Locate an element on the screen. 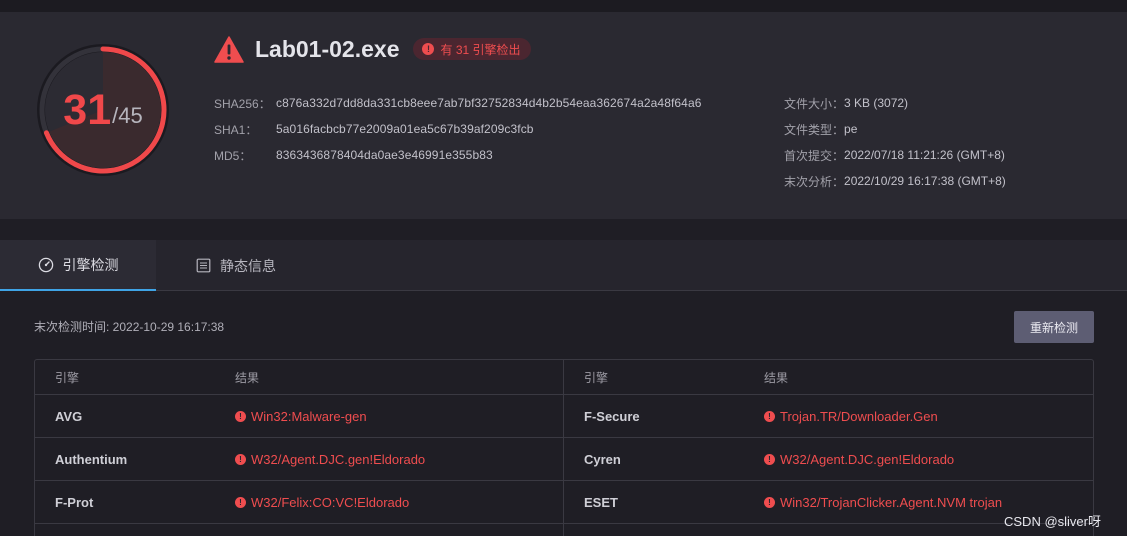 The width and height of the screenshot is (1127, 536). engine-total: /45 is located at coordinates (127, 115).